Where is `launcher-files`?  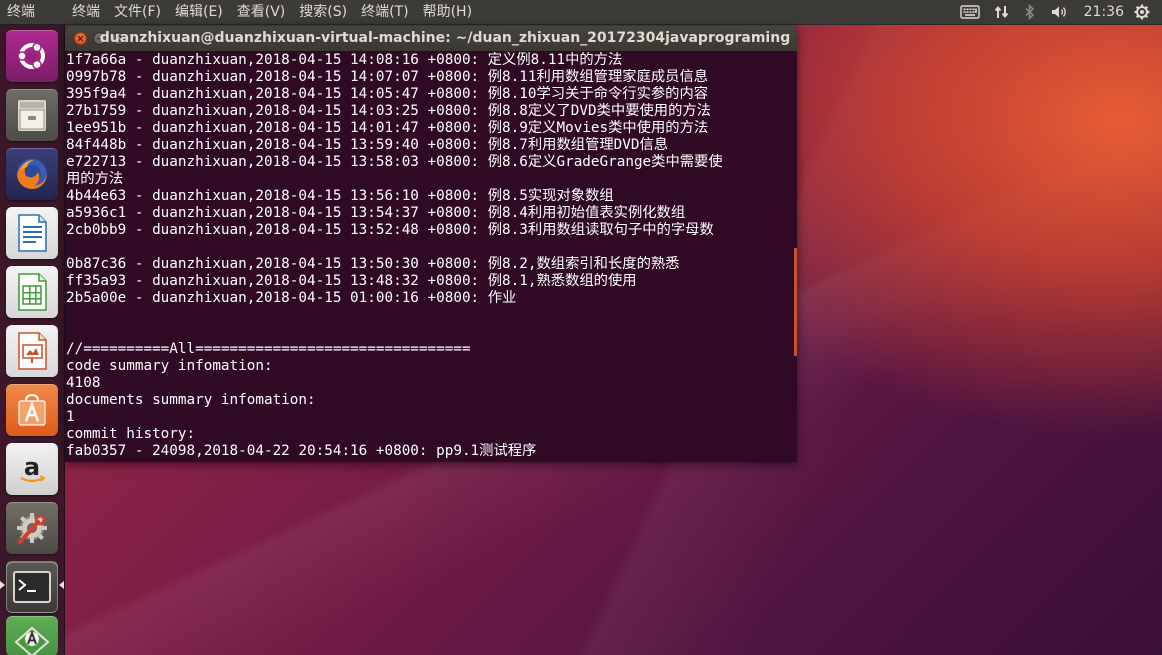 launcher-files is located at coordinates (32, 115).